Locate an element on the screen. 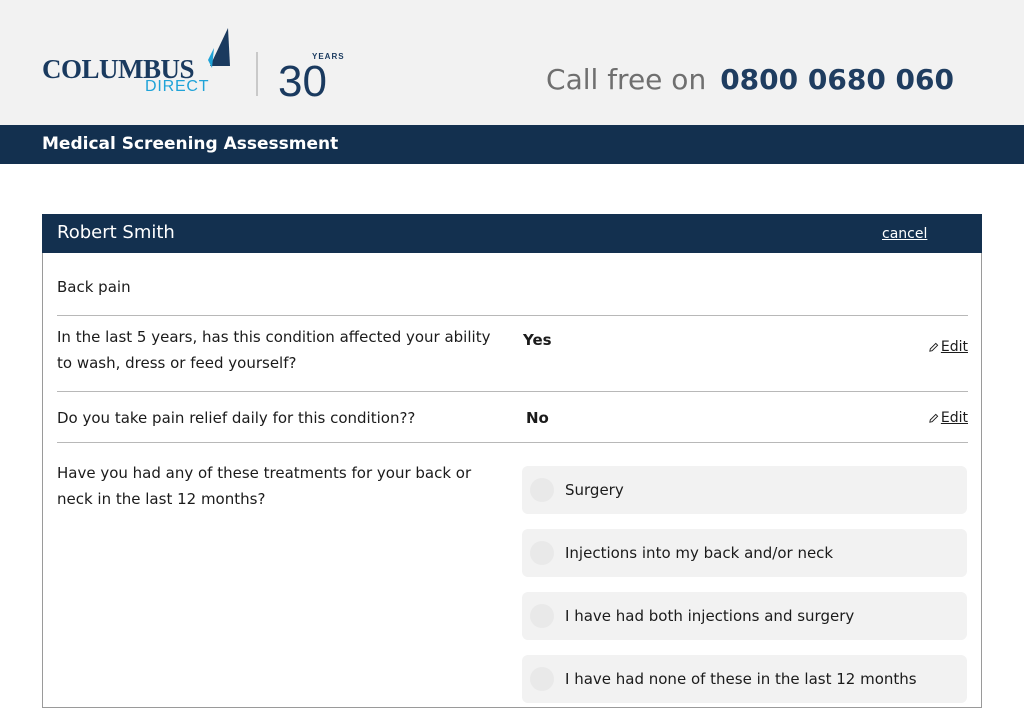 Image resolution: width=1024 pixels, height=728 pixels. option-label: Injections into my back and/or neck is located at coordinates (699, 553).